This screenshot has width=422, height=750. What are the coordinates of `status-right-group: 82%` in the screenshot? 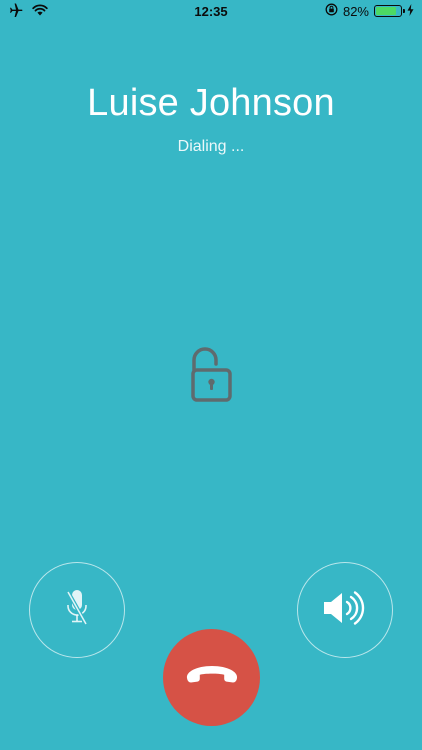 It's located at (369, 11).